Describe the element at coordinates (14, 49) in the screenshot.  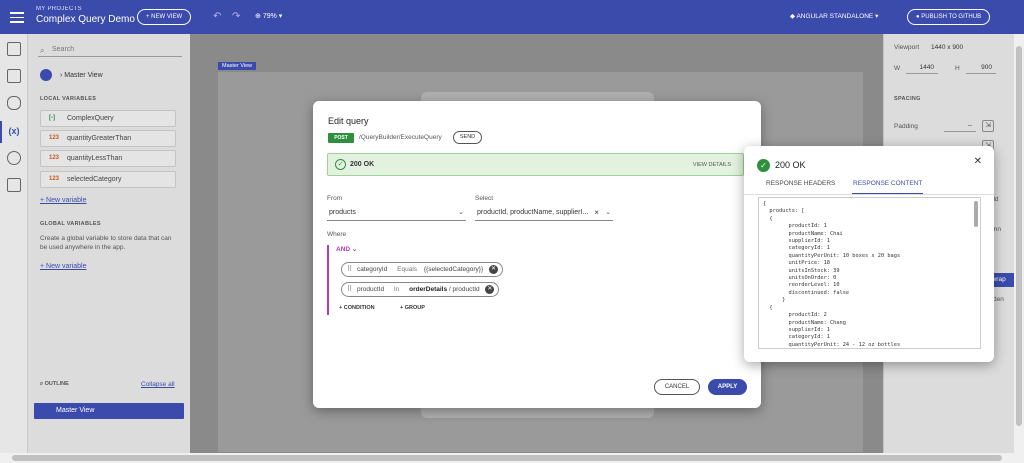
I see `views-icon` at that location.